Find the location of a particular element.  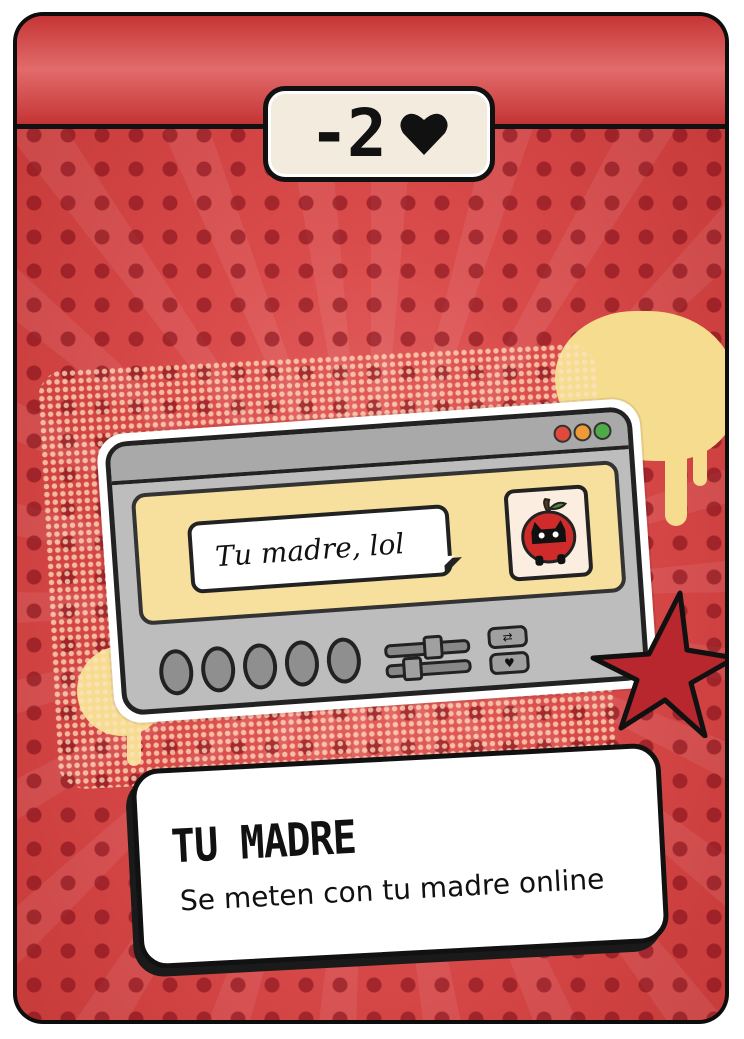

apple-cat-icon is located at coordinates (549, 532).